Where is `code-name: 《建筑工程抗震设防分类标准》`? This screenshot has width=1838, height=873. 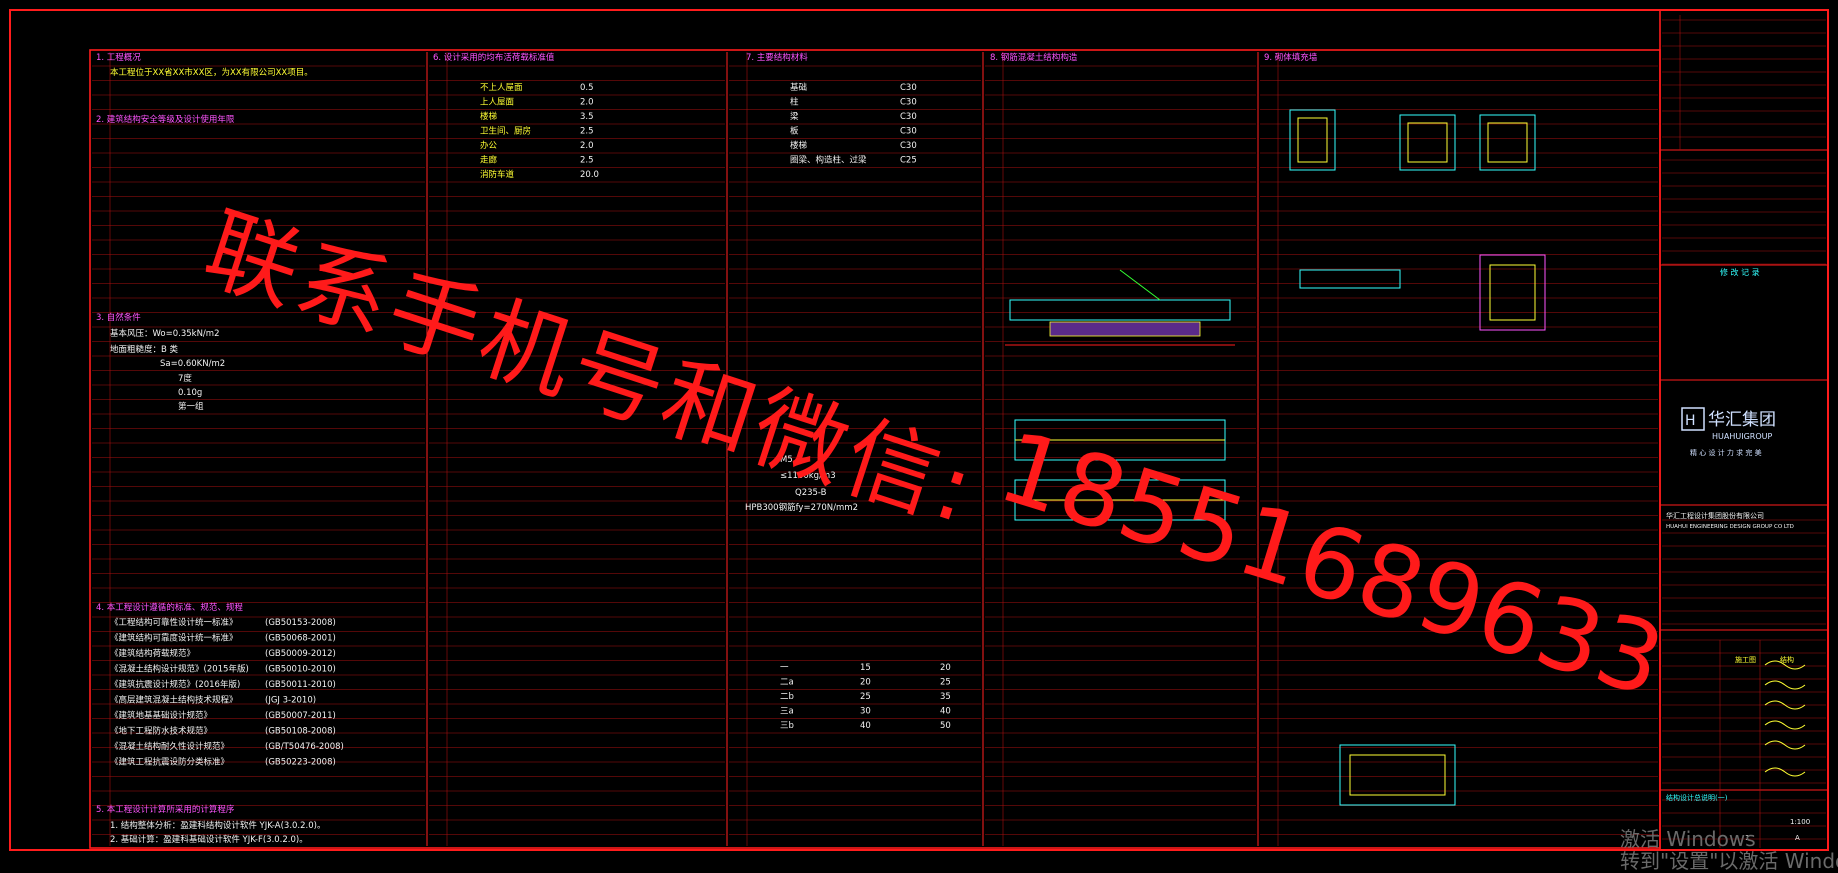
code-name: 《建筑工程抗震设防分类标准》 is located at coordinates (169, 762).